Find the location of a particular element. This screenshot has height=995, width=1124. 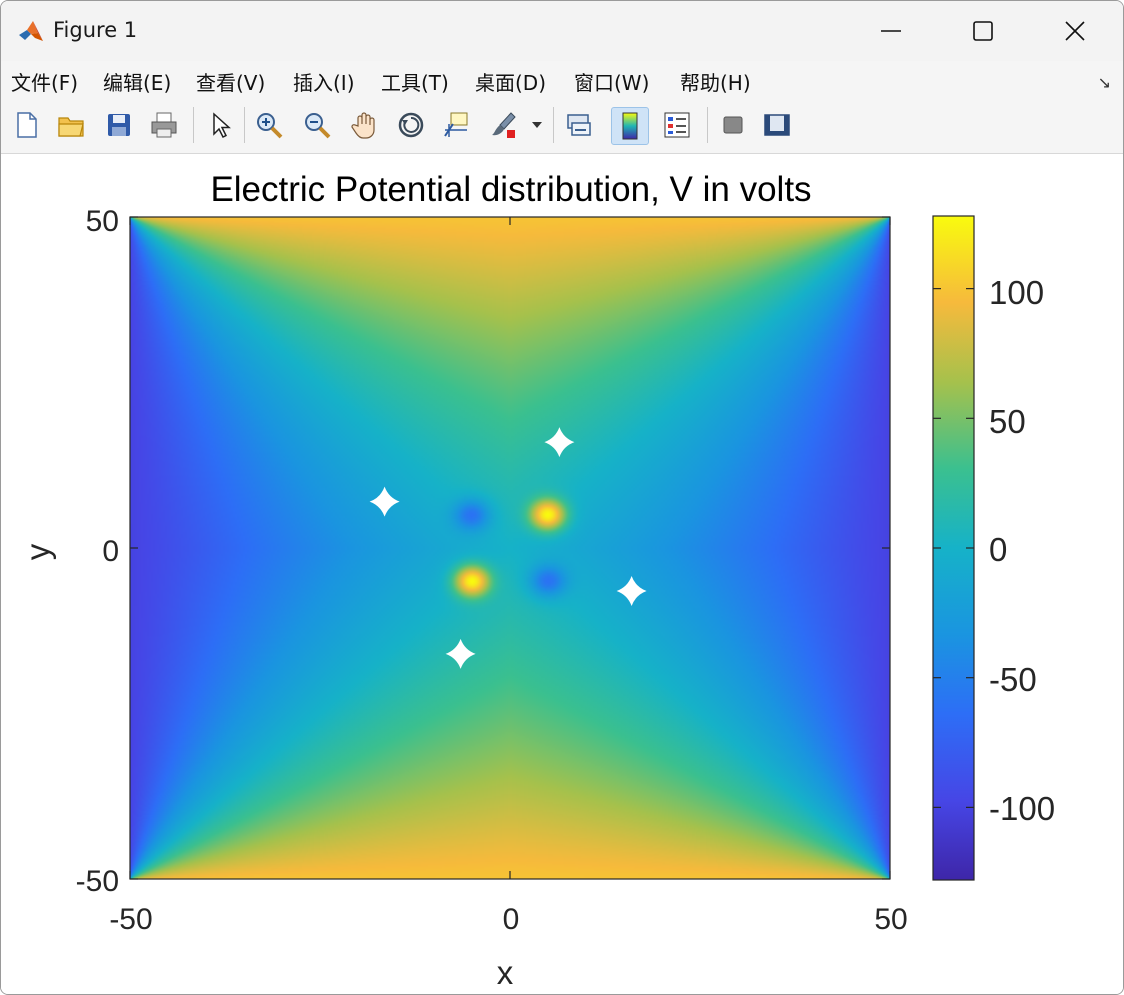

colorbar-icon is located at coordinates (630, 126).